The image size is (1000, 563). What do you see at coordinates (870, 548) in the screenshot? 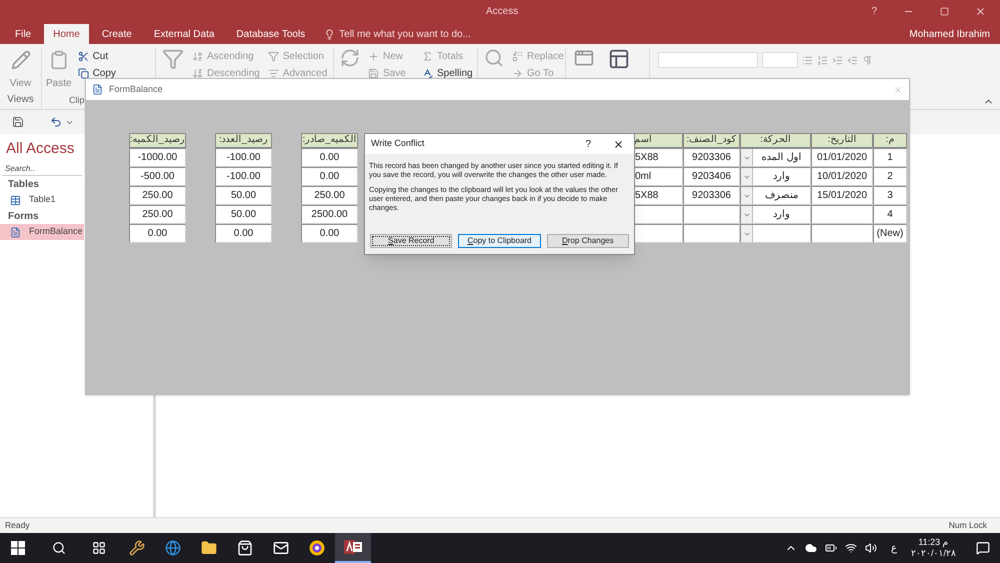
I see `volume-icon` at bounding box center [870, 548].